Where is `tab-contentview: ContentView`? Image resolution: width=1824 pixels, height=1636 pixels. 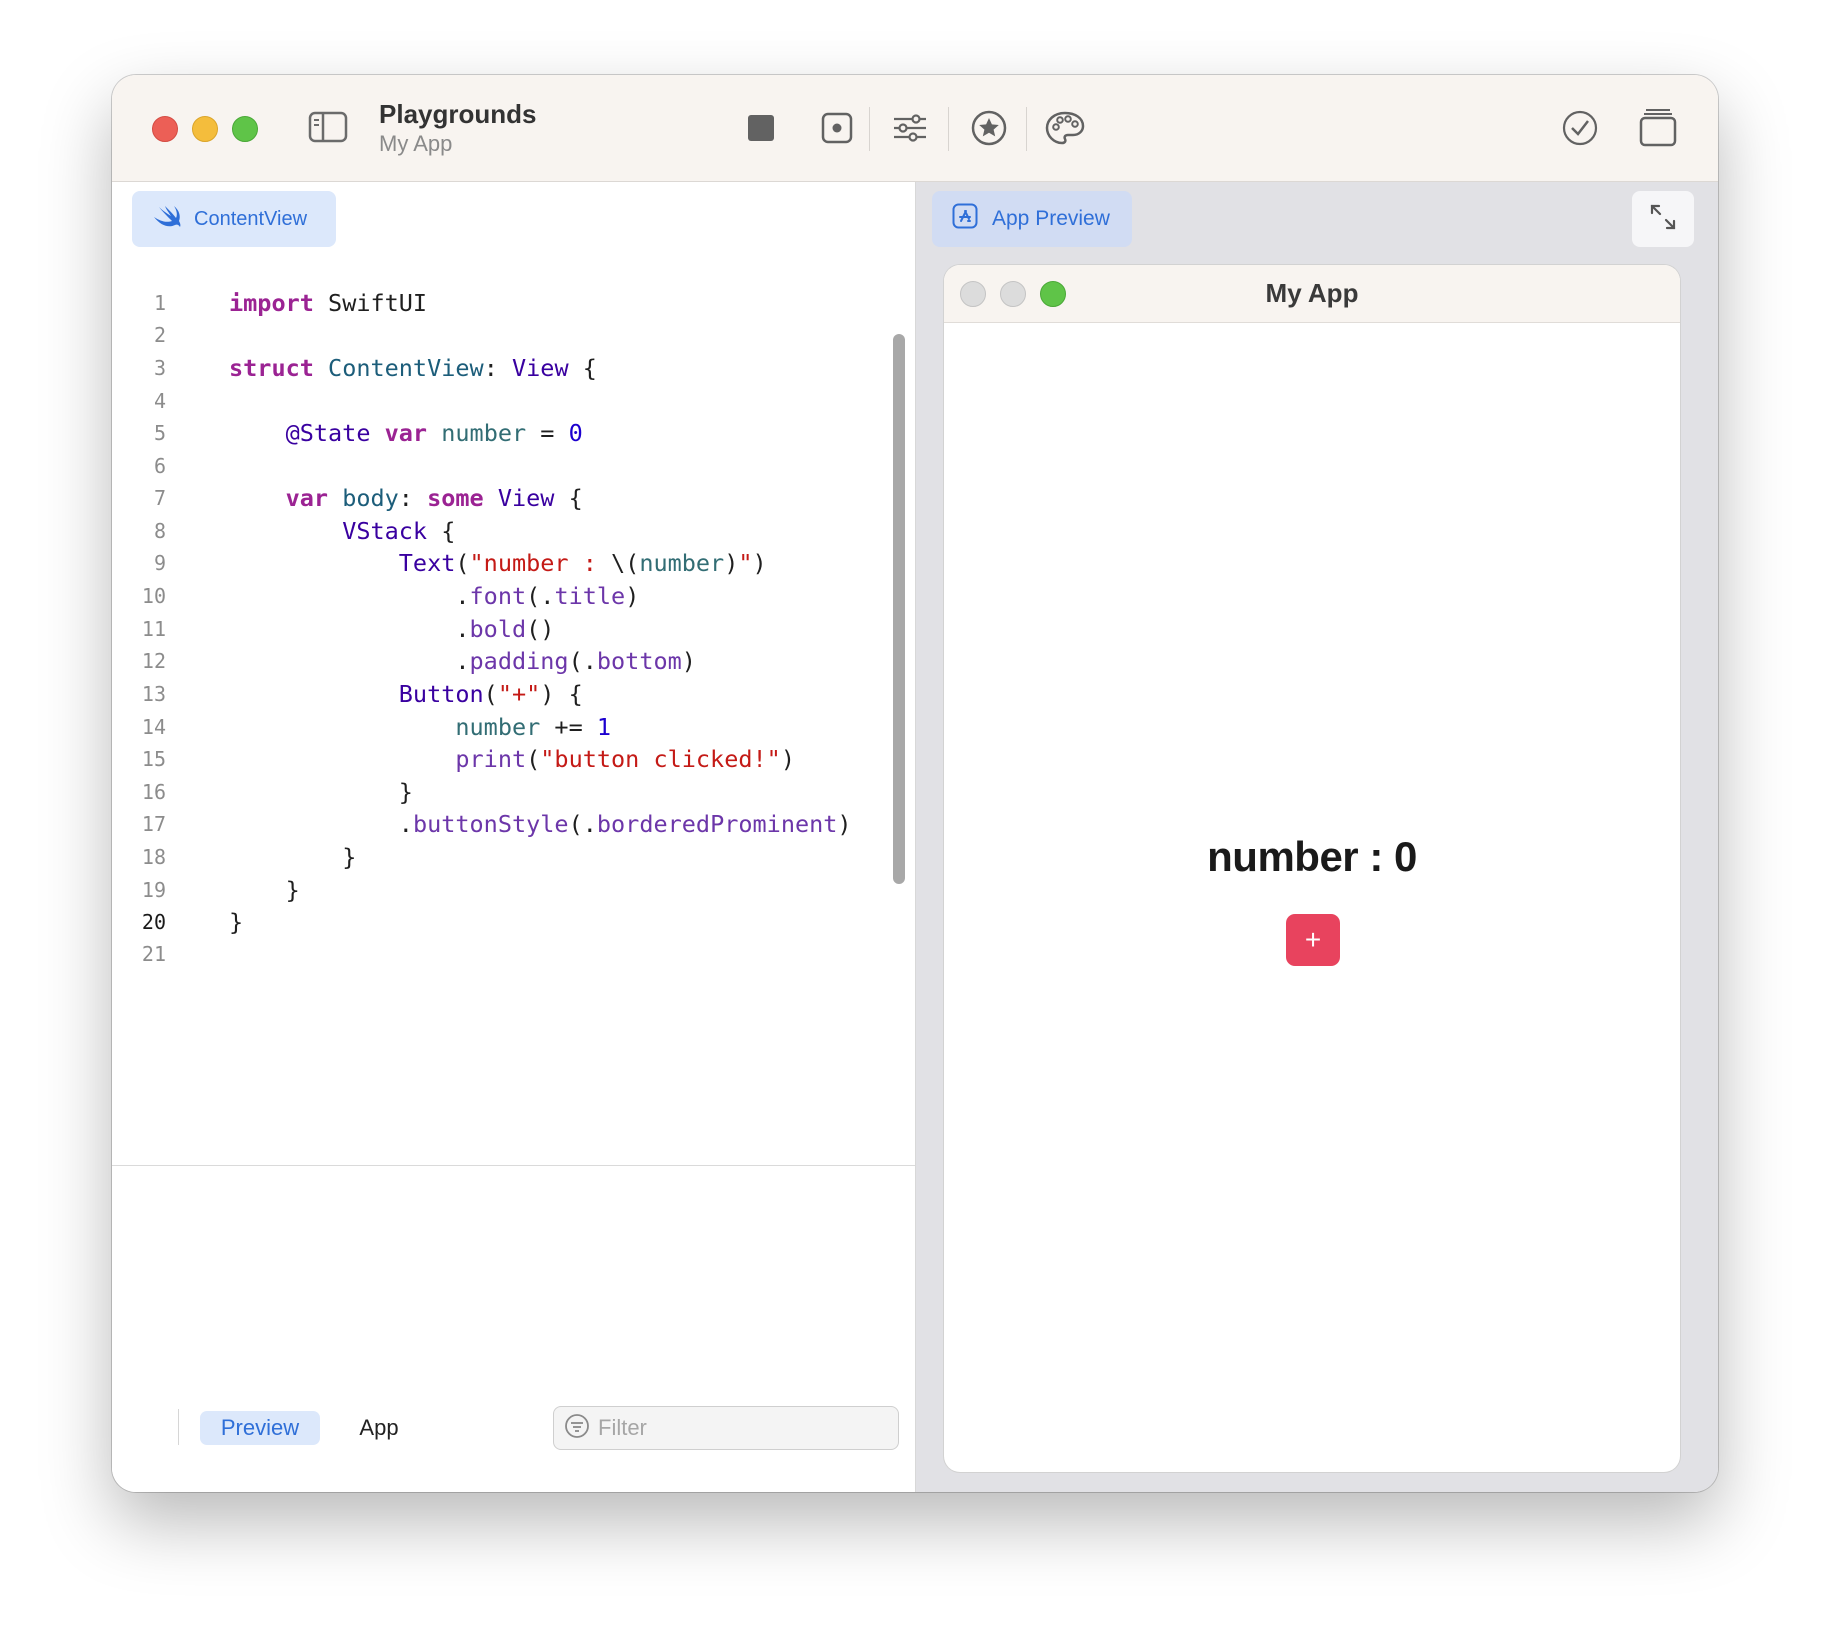
tab-contentview: ContentView is located at coordinates (234, 219).